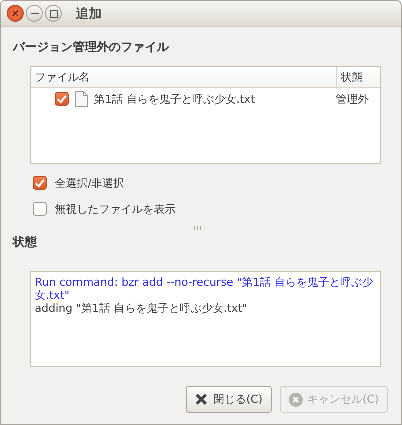 The image size is (402, 425). I want to click on column-header: 状態, so click(358, 77).